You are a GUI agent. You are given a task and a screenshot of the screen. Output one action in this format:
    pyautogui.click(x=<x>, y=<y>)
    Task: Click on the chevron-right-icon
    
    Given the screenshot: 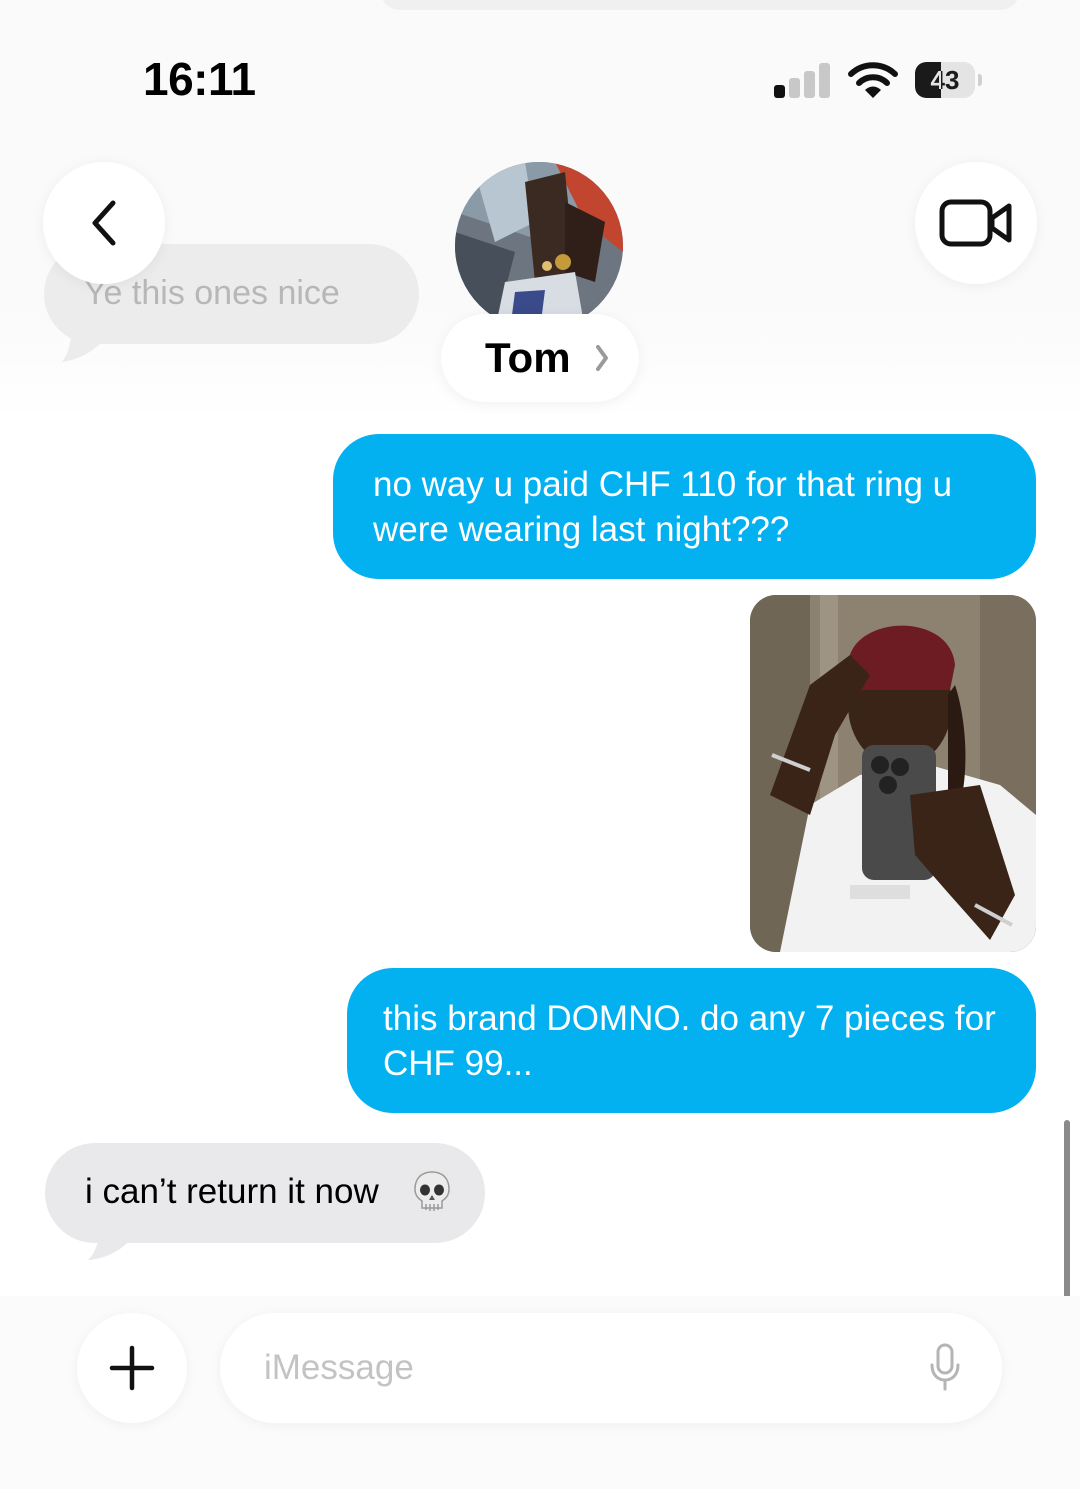 What is the action you would take?
    pyautogui.click(x=602, y=358)
    